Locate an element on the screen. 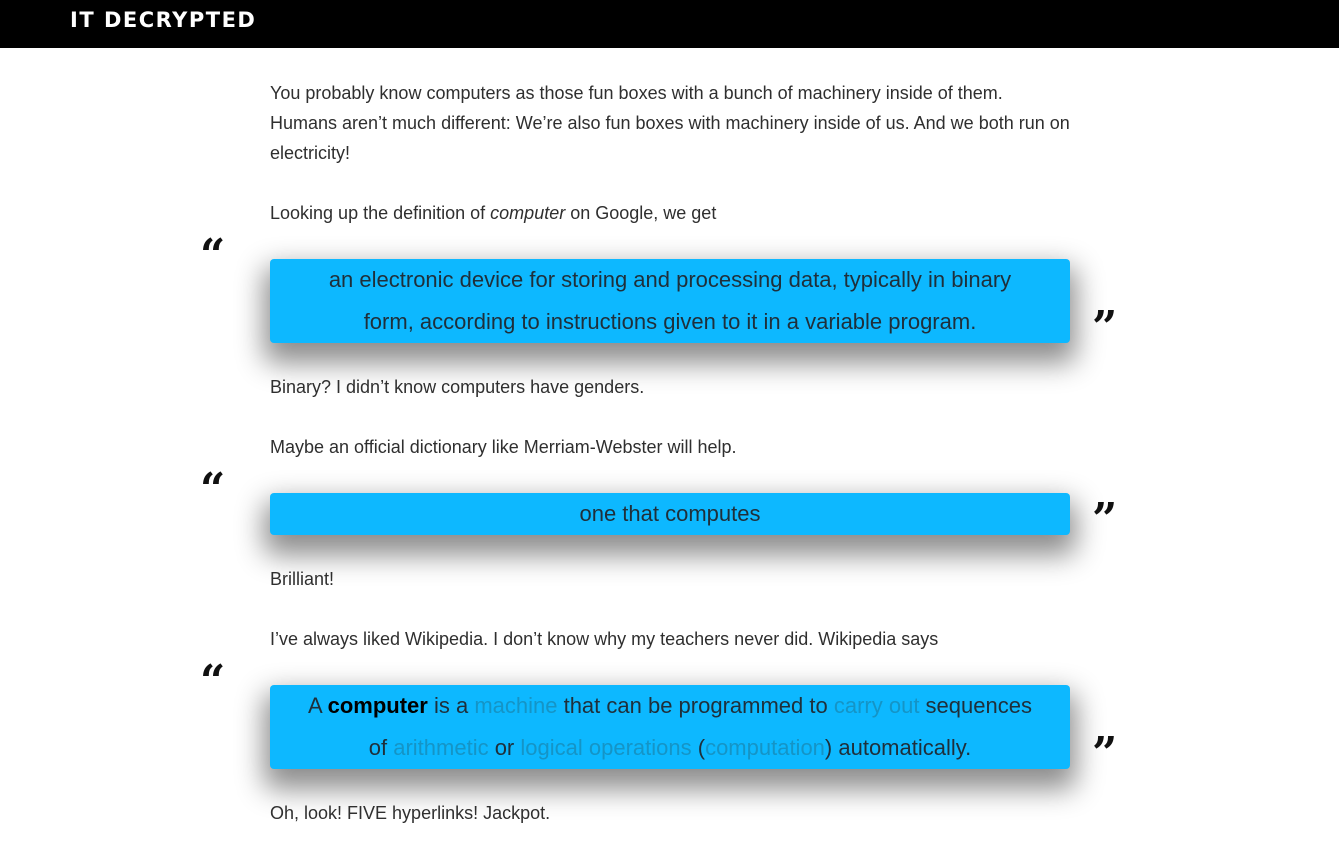 This screenshot has width=1339, height=857. text-span: on Google, we get is located at coordinates (641, 213).